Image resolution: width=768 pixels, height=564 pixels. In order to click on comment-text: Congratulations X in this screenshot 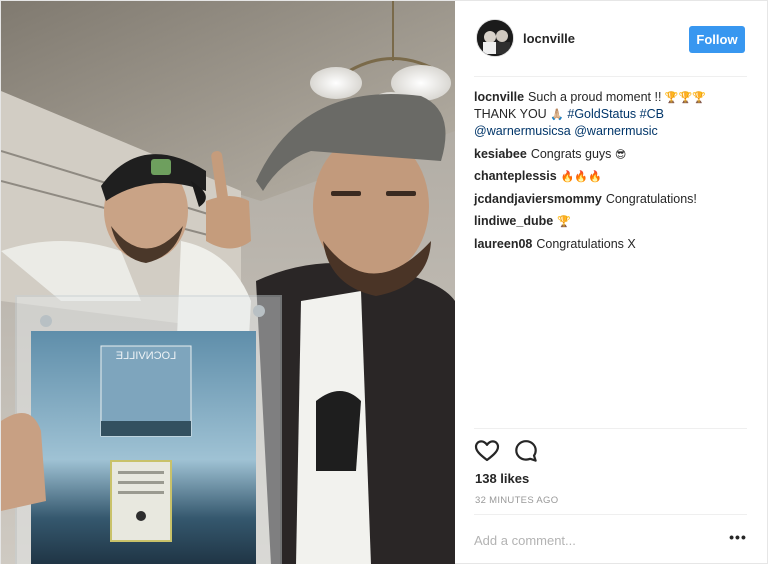, I will do `click(586, 243)`.